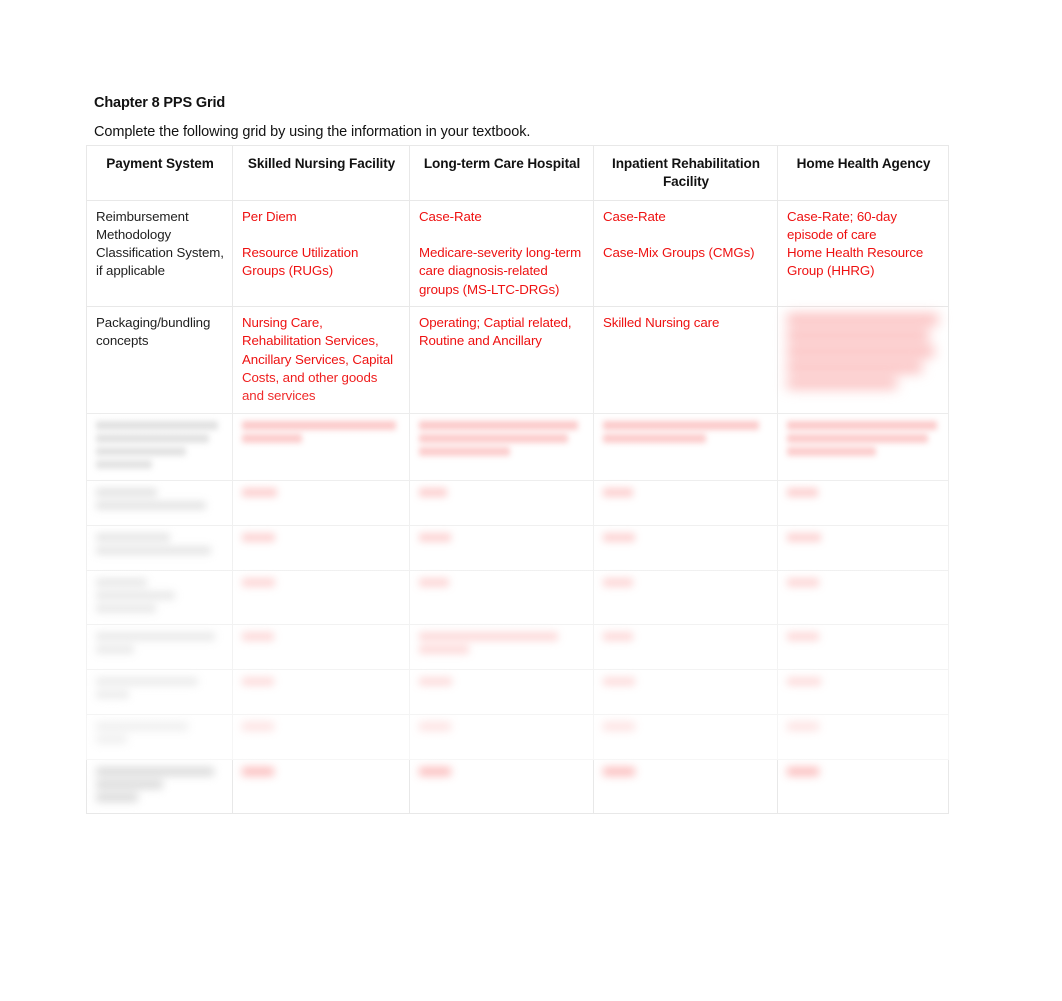  Describe the element at coordinates (855, 262) in the screenshot. I see `answer-line: Home Health Resource Group (HHRG)` at that location.